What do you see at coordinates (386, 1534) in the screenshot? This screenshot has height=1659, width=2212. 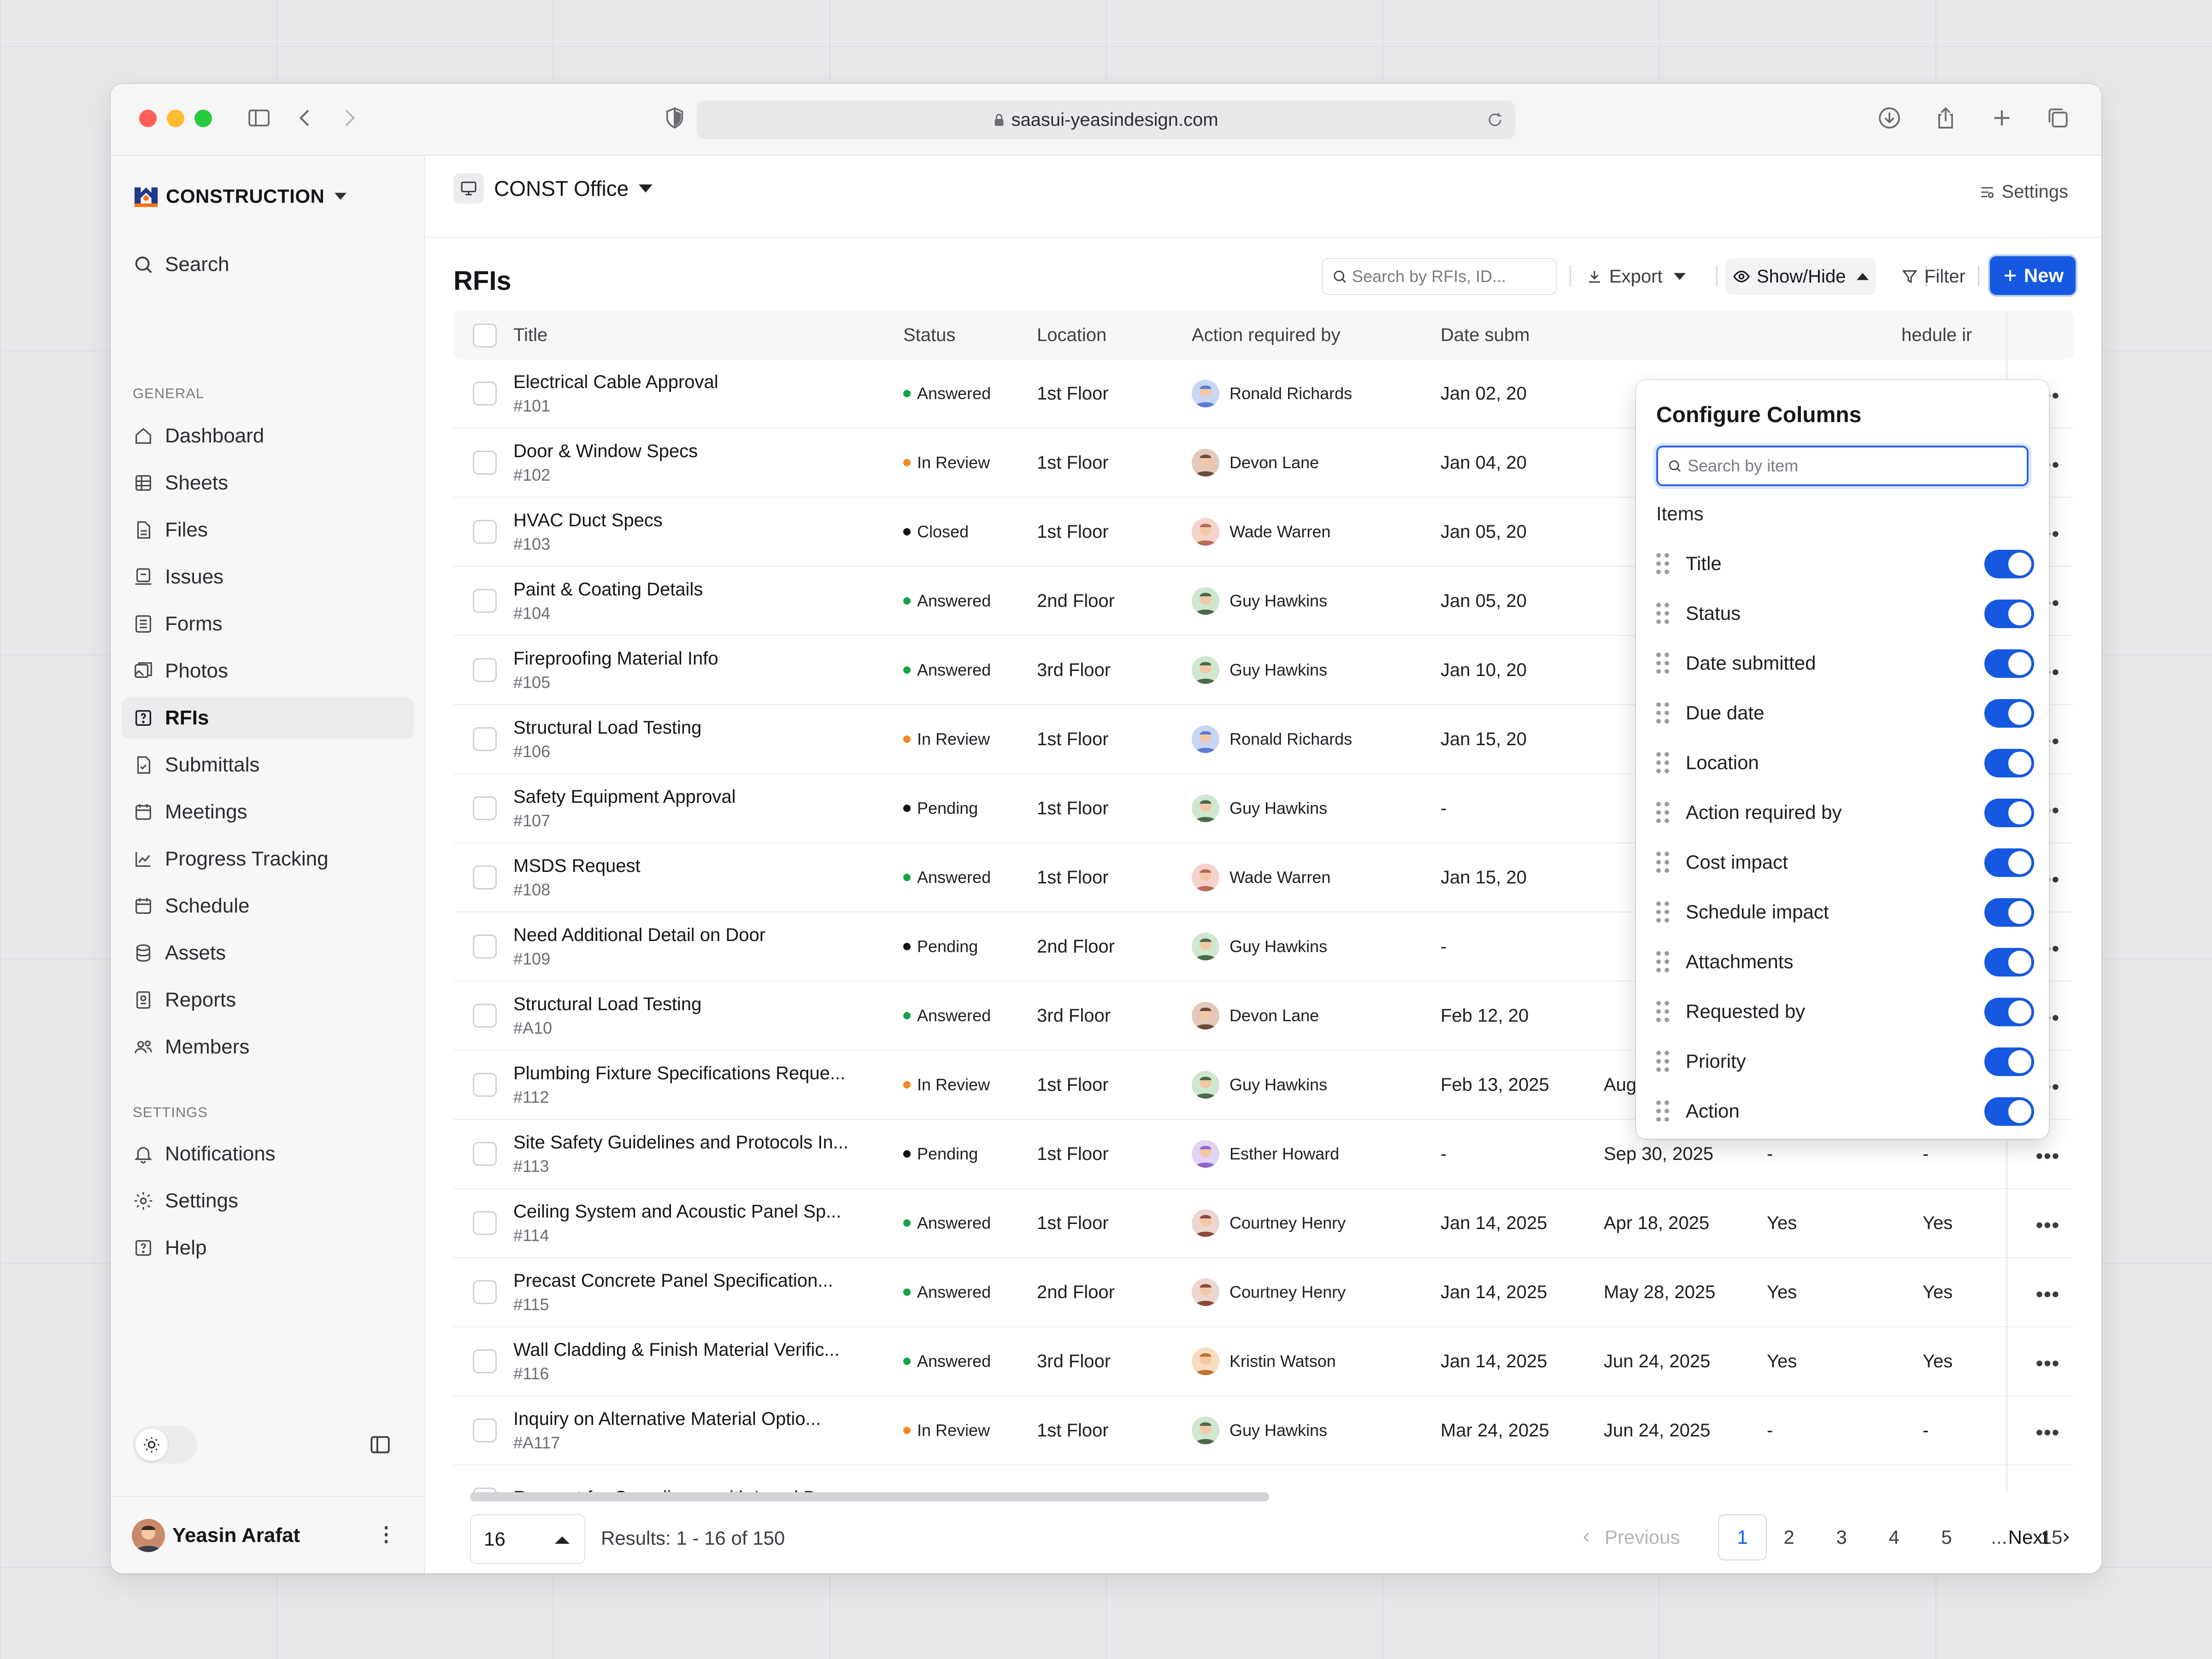 I see `user-menu-icon: ⋮` at bounding box center [386, 1534].